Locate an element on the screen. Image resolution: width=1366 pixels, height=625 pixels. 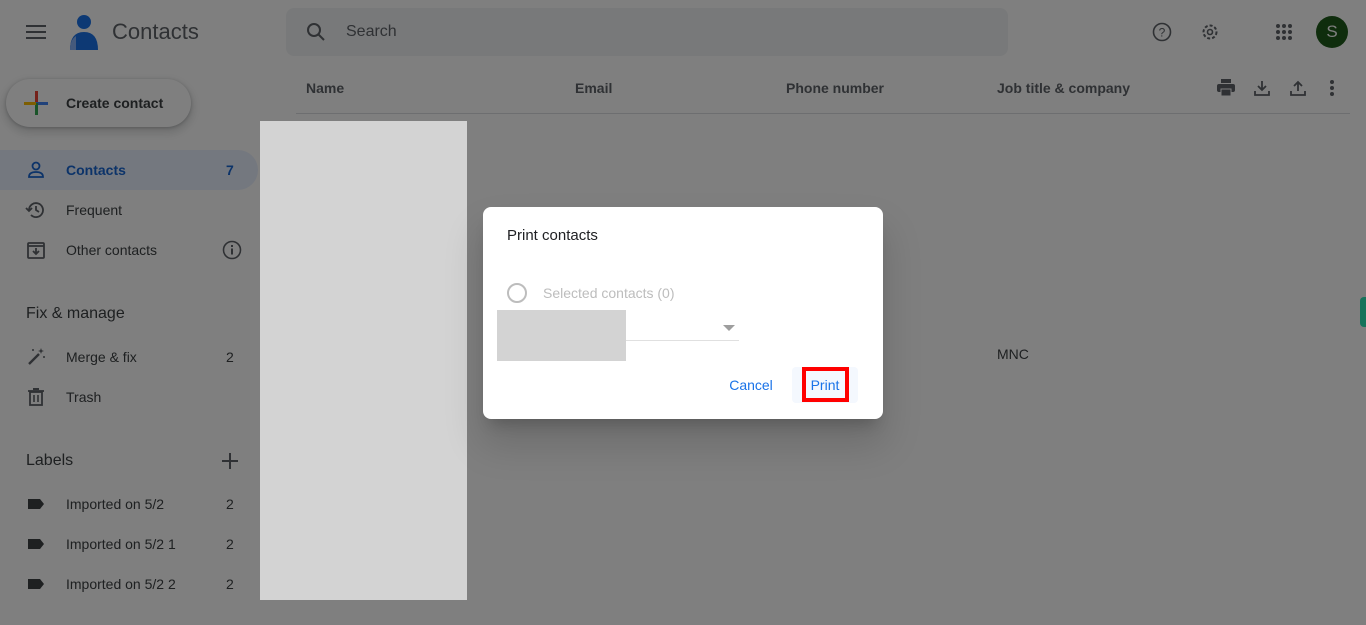
selected-contacts-radio is located at coordinates (517, 293).